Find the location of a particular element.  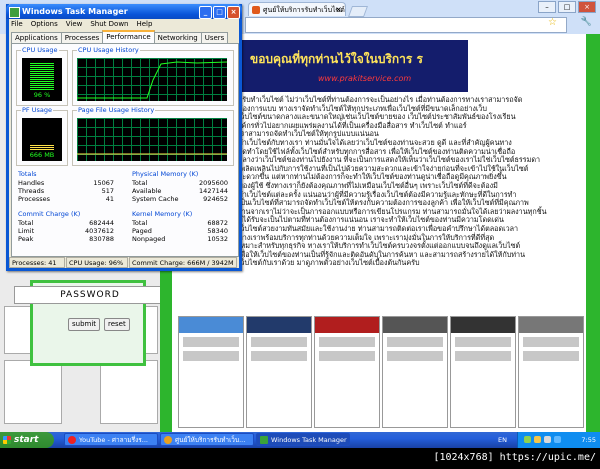

browser-window-controls: – □ × is located at coordinates (567, 7).